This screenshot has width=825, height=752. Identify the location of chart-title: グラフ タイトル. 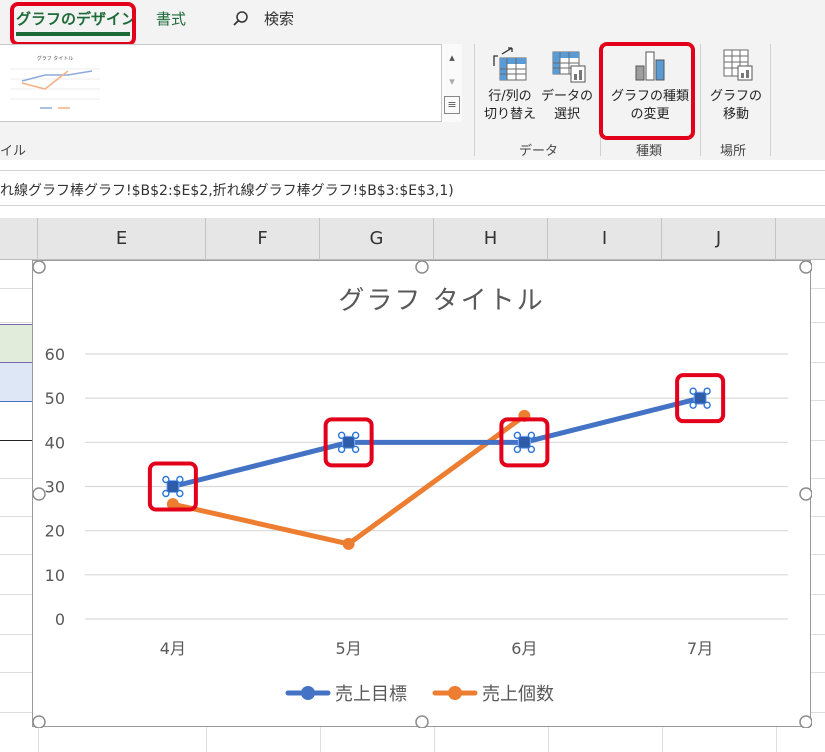
(441, 301).